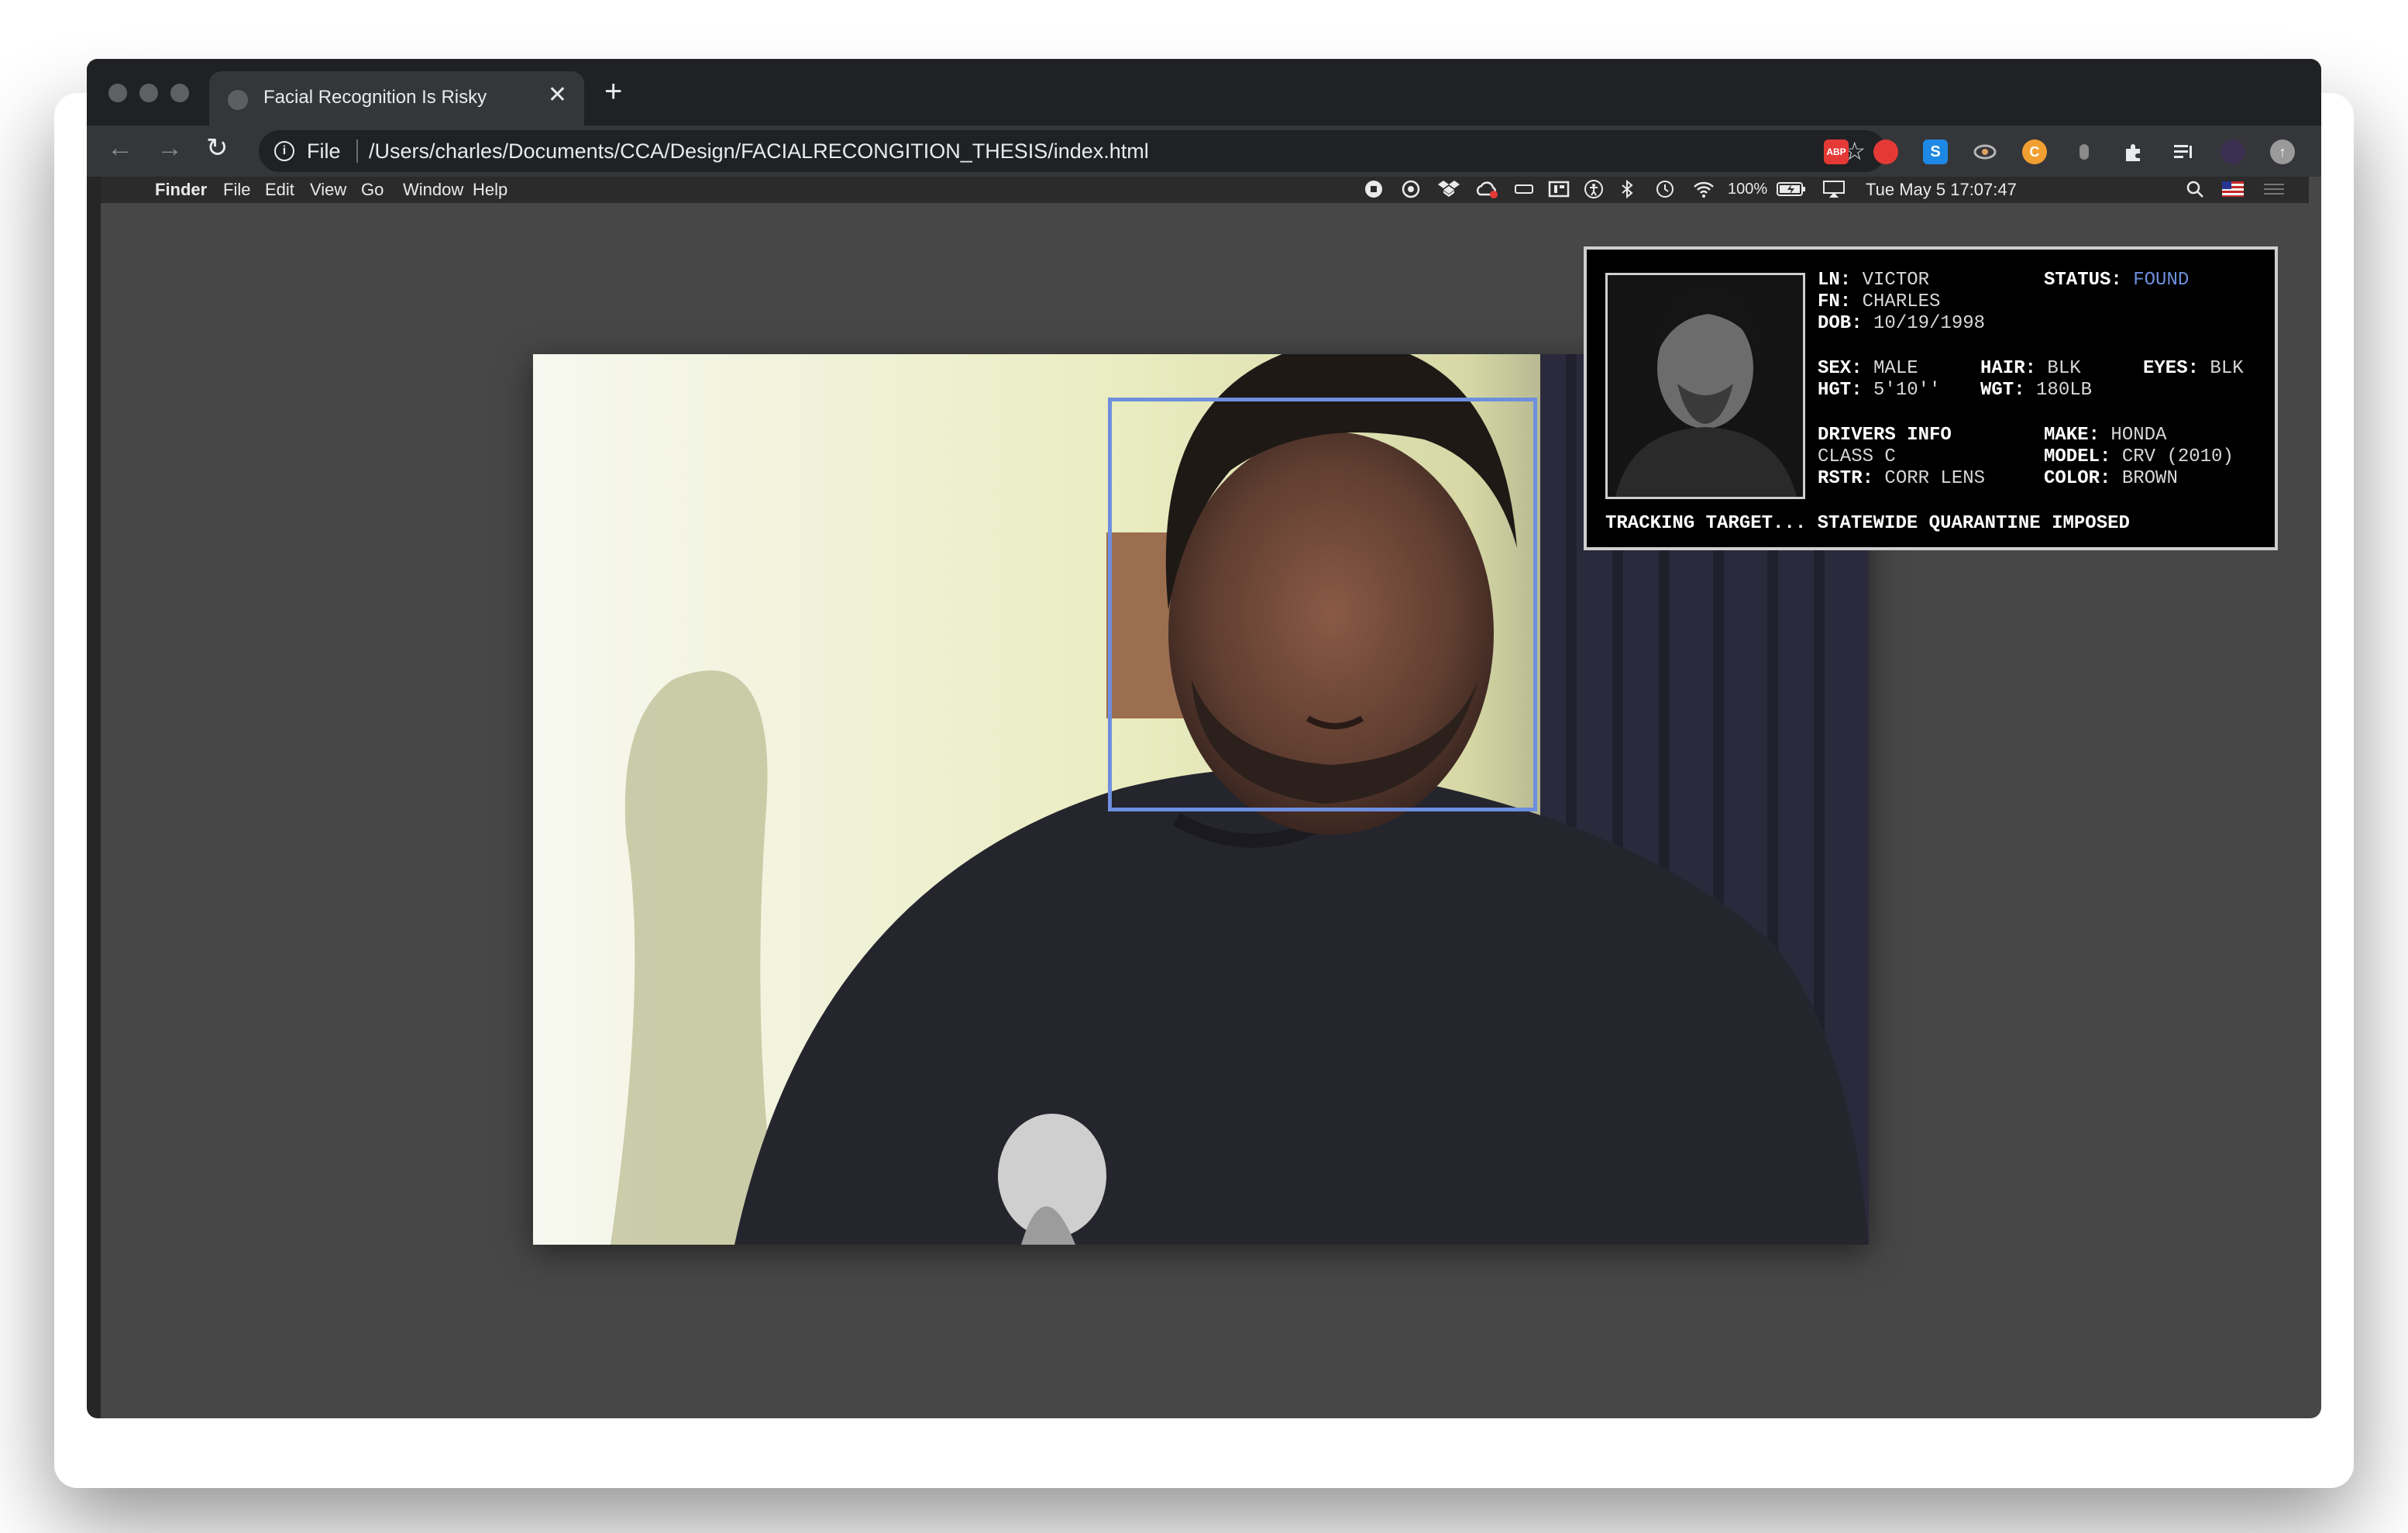 Image resolution: width=2408 pixels, height=1533 pixels. What do you see at coordinates (1930, 323) in the screenshot?
I see `dob-value: 10/19/1998` at bounding box center [1930, 323].